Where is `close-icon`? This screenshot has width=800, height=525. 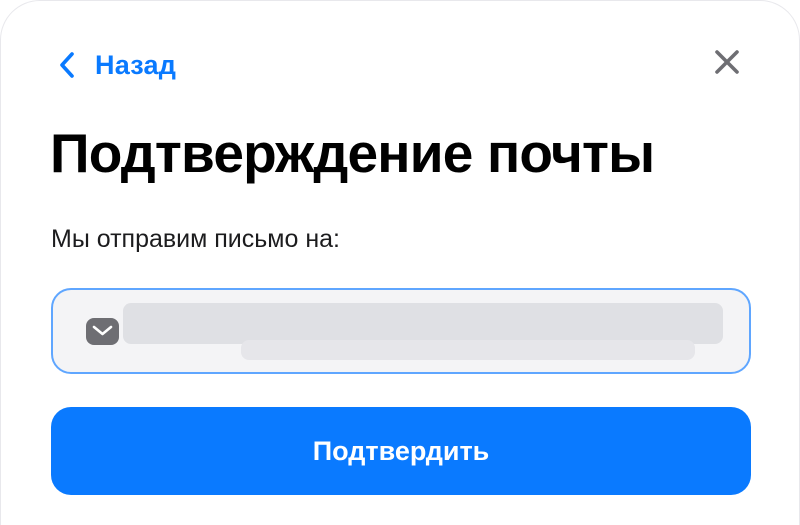 close-icon is located at coordinates (727, 64).